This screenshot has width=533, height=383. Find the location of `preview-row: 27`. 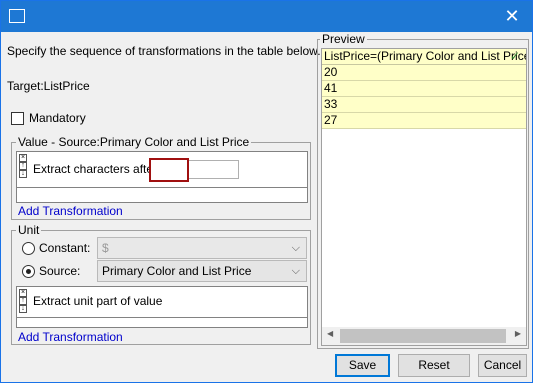

preview-row: 27 is located at coordinates (424, 121).